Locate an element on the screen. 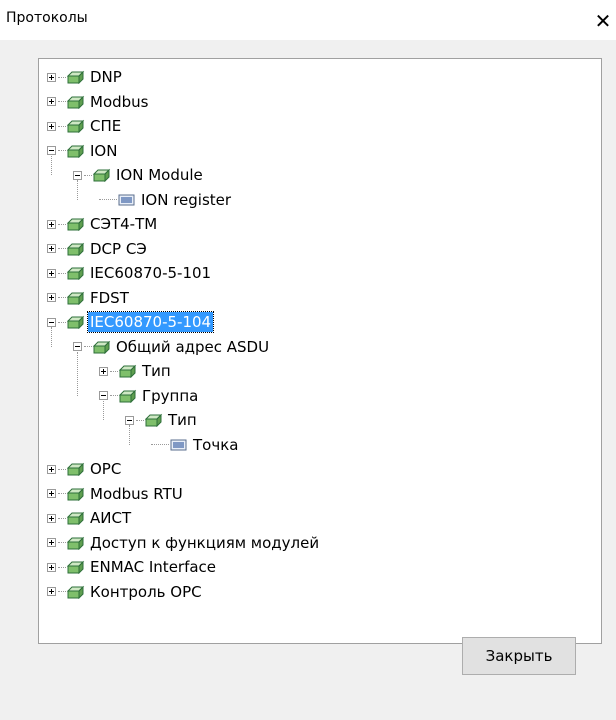 This screenshot has width=616, height=720. tree-item: ION register is located at coordinates (166, 200).